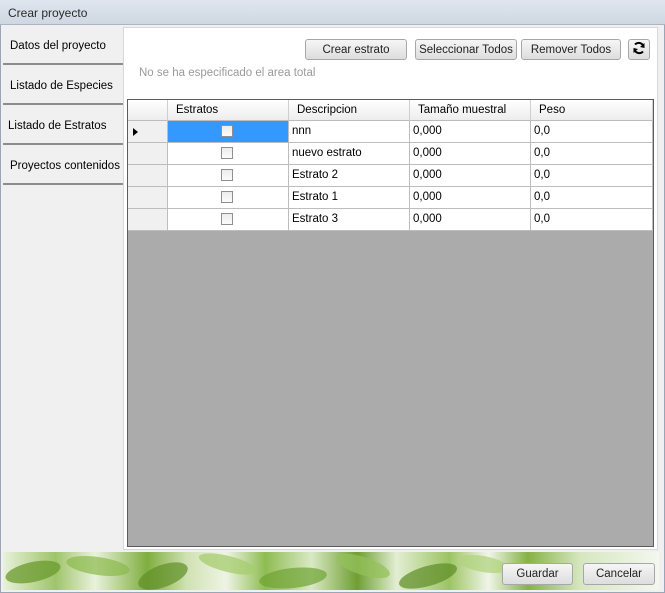  What do you see at coordinates (470, 110) in the screenshot?
I see `column-header-tamano-muestral: Tamaño muestral` at bounding box center [470, 110].